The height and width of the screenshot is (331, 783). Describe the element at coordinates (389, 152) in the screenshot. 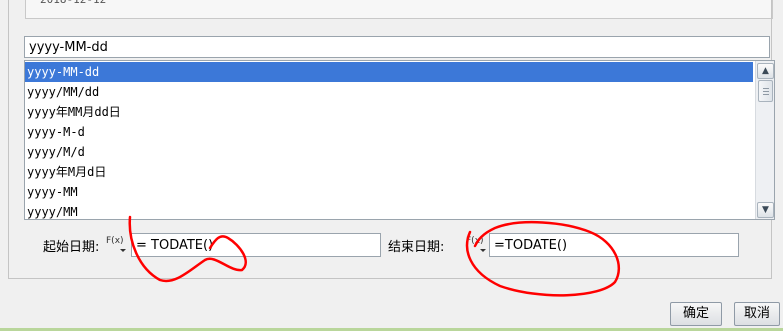

I see `list-item: yyyy/M/d` at that location.